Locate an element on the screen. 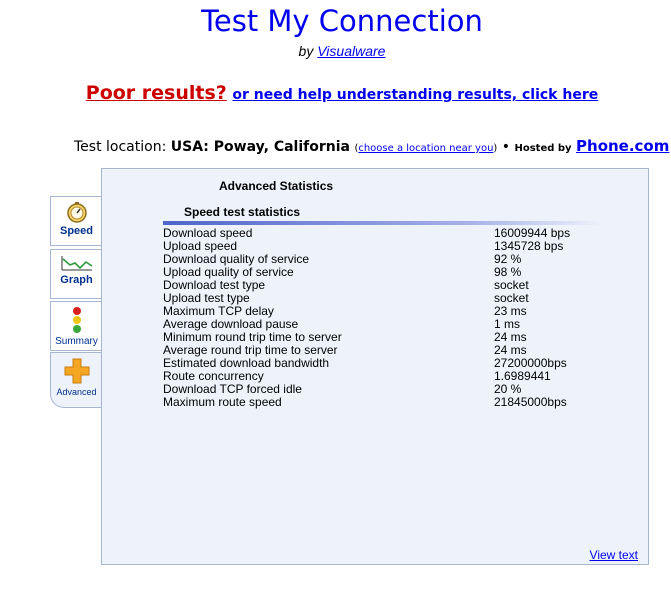 The width and height of the screenshot is (671, 591). tab-advanced: Advanced is located at coordinates (76, 380).